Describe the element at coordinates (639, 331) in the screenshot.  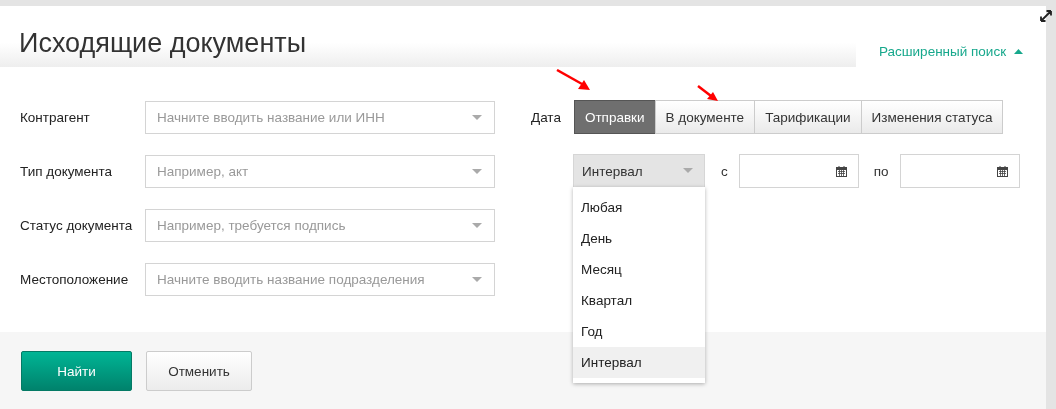
I see `dropdown-option: Год` at that location.